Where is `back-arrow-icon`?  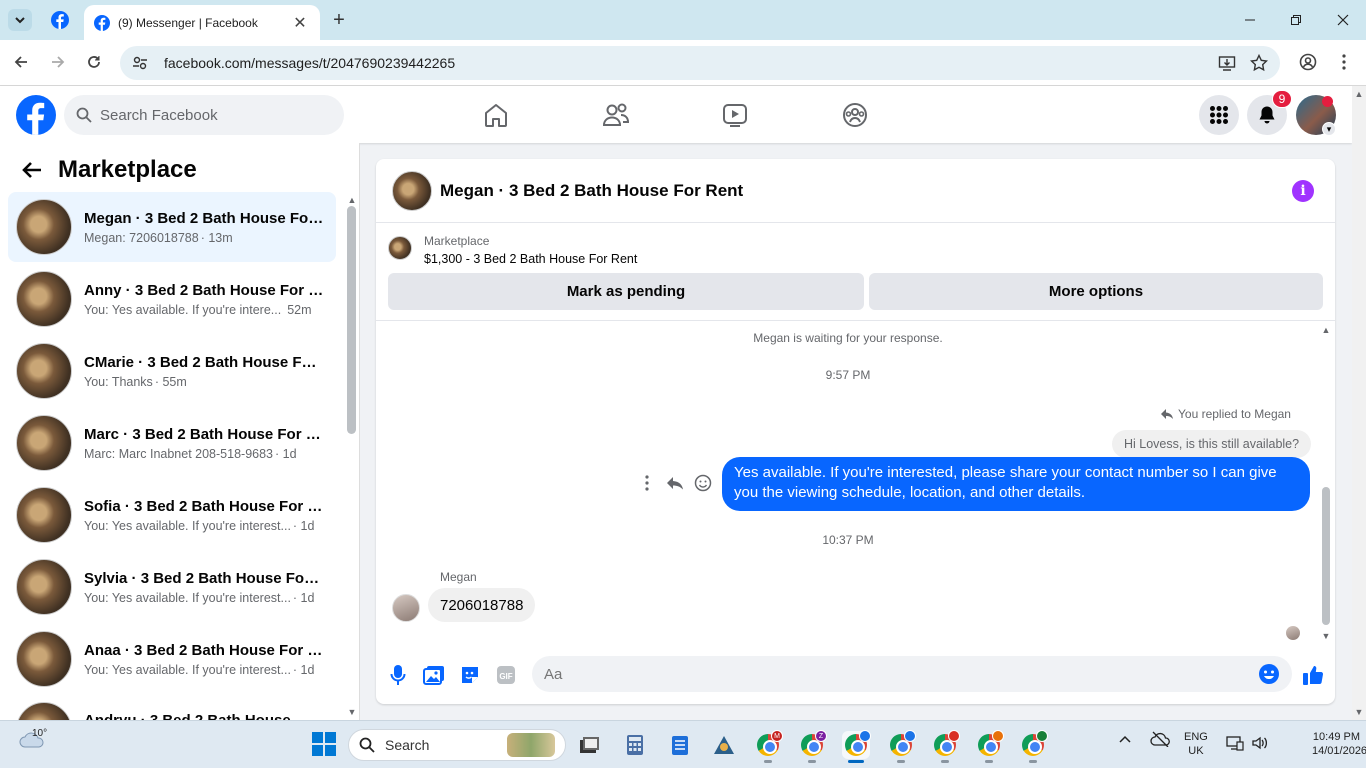 back-arrow-icon is located at coordinates (32, 170).